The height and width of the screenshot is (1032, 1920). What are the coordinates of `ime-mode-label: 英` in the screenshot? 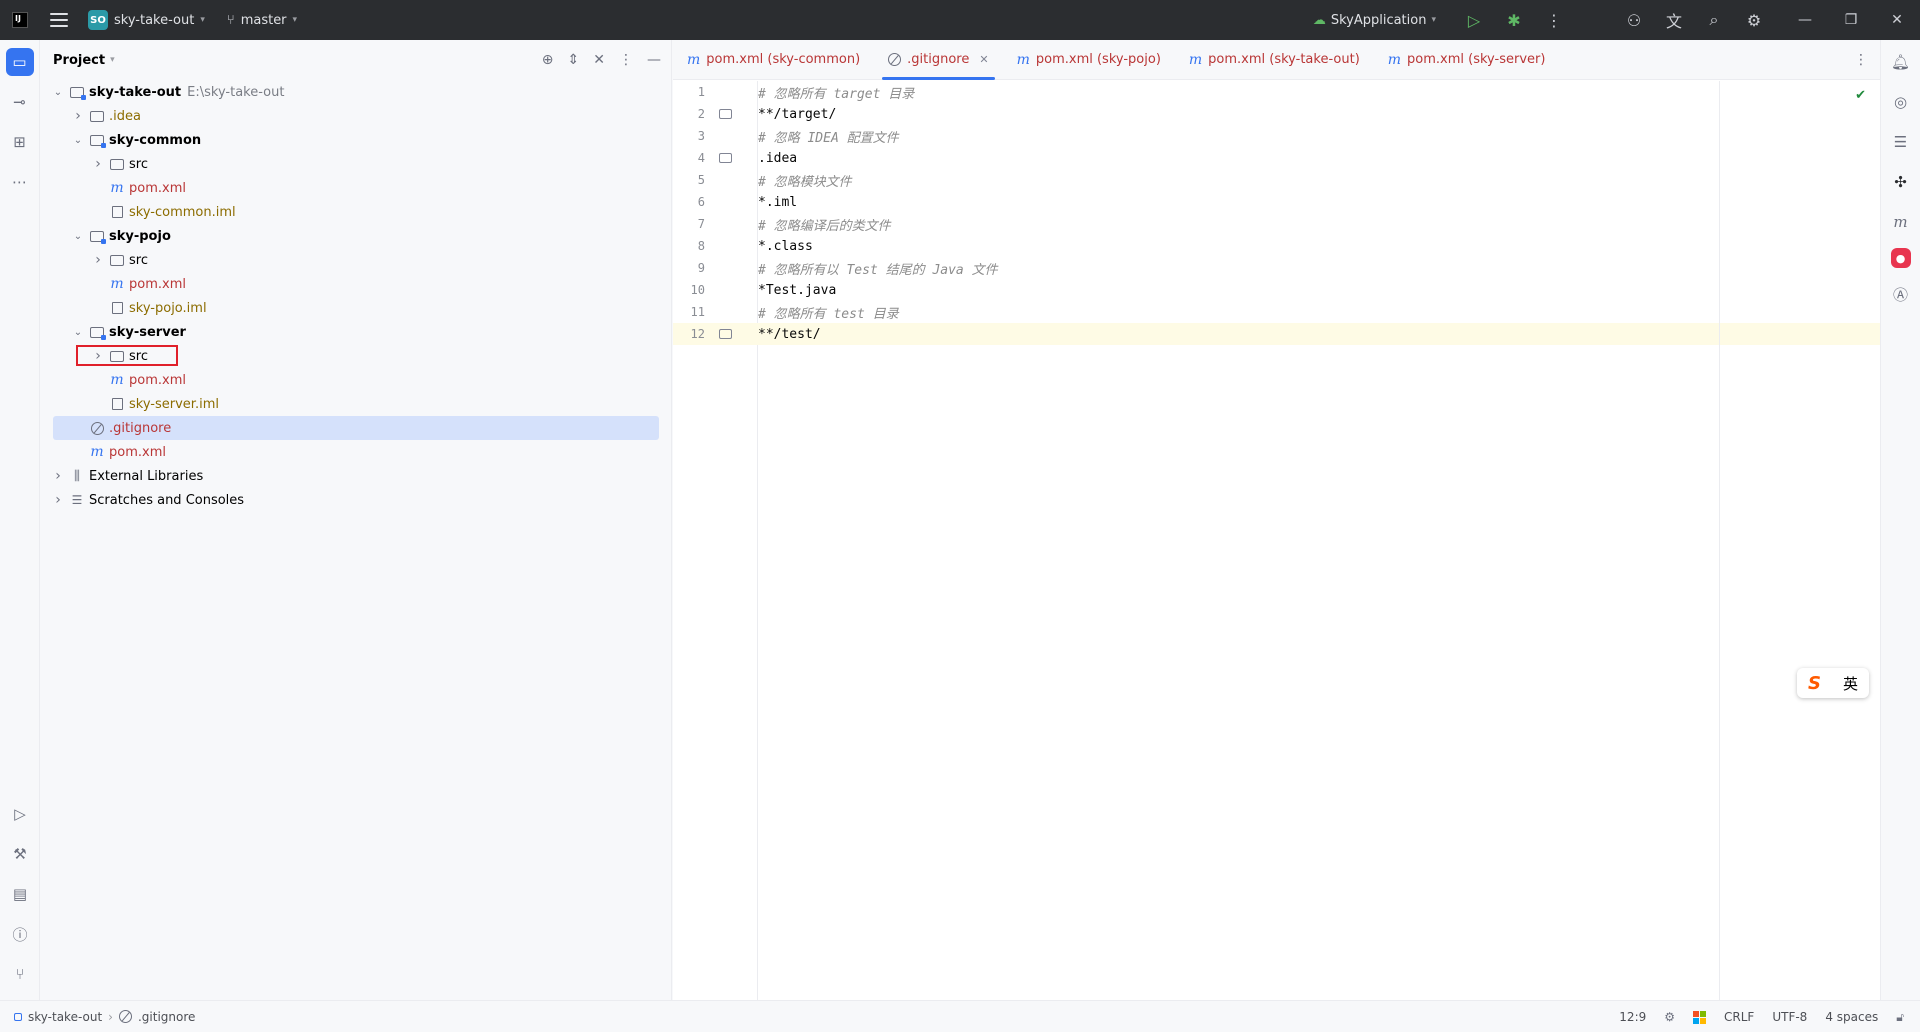 It's located at (1850, 683).